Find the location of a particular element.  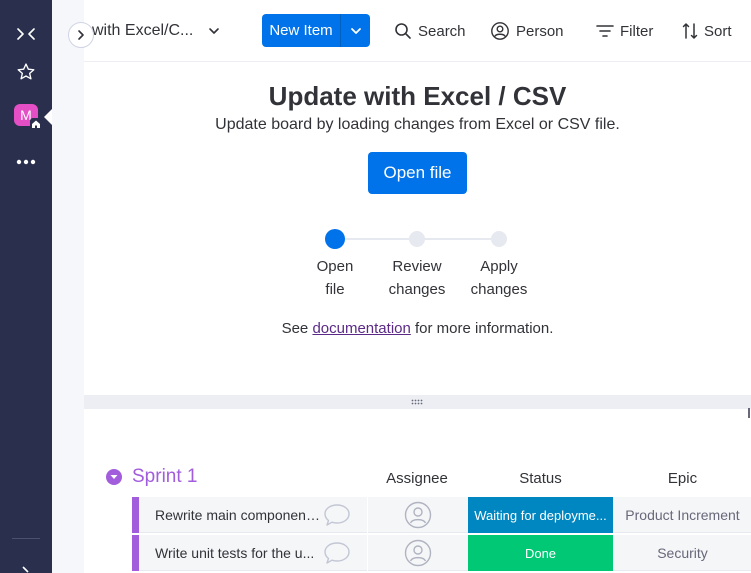

scrollbar-edge is located at coordinates (749, 413).